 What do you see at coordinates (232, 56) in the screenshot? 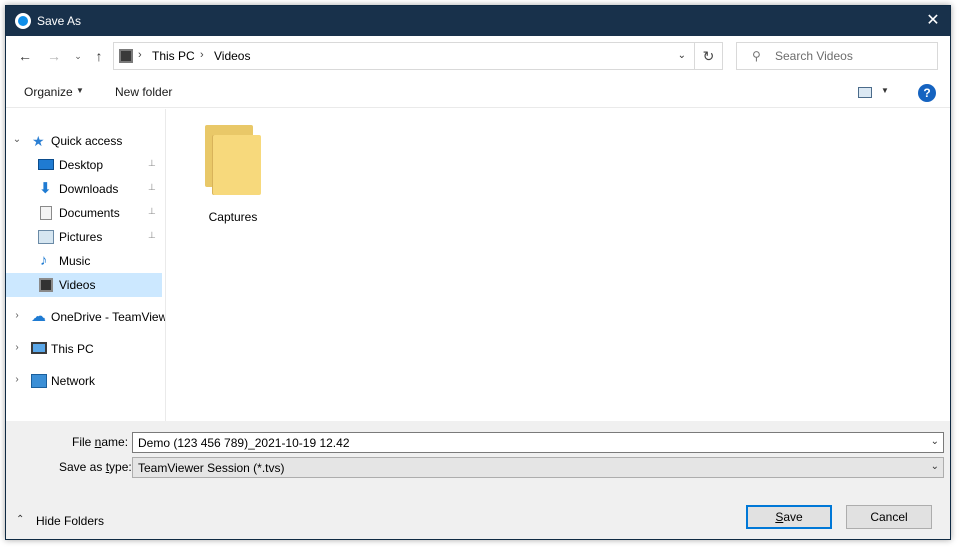
I see `breadcrumb-videos: Videos` at bounding box center [232, 56].